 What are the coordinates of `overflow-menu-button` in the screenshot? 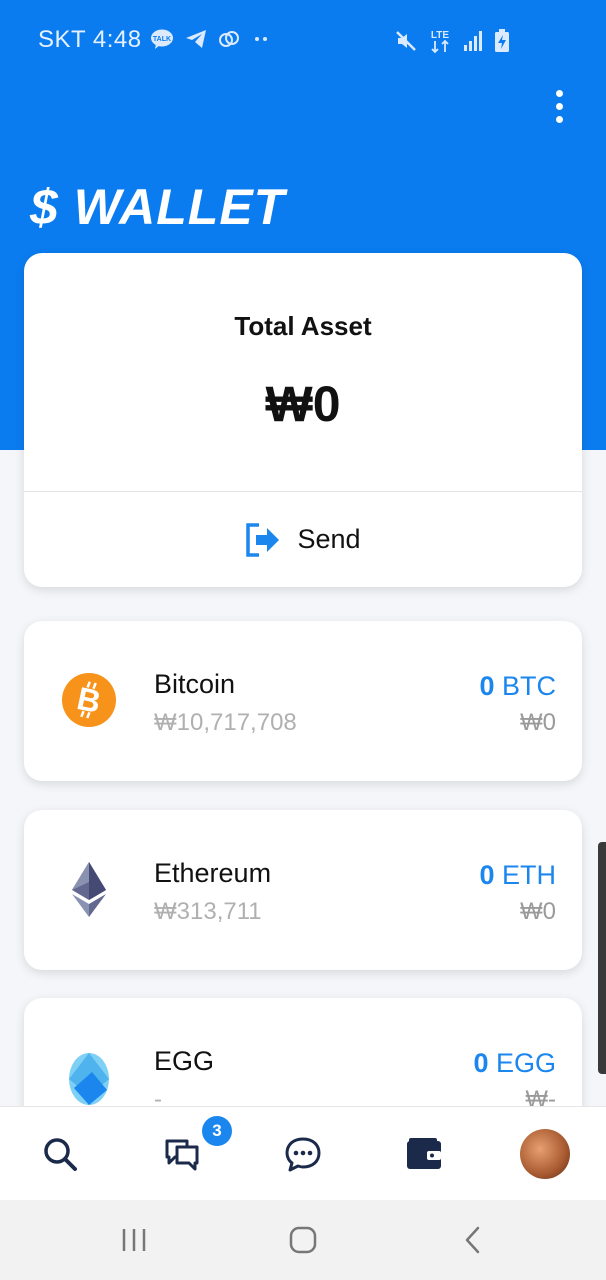 It's located at (559, 106).